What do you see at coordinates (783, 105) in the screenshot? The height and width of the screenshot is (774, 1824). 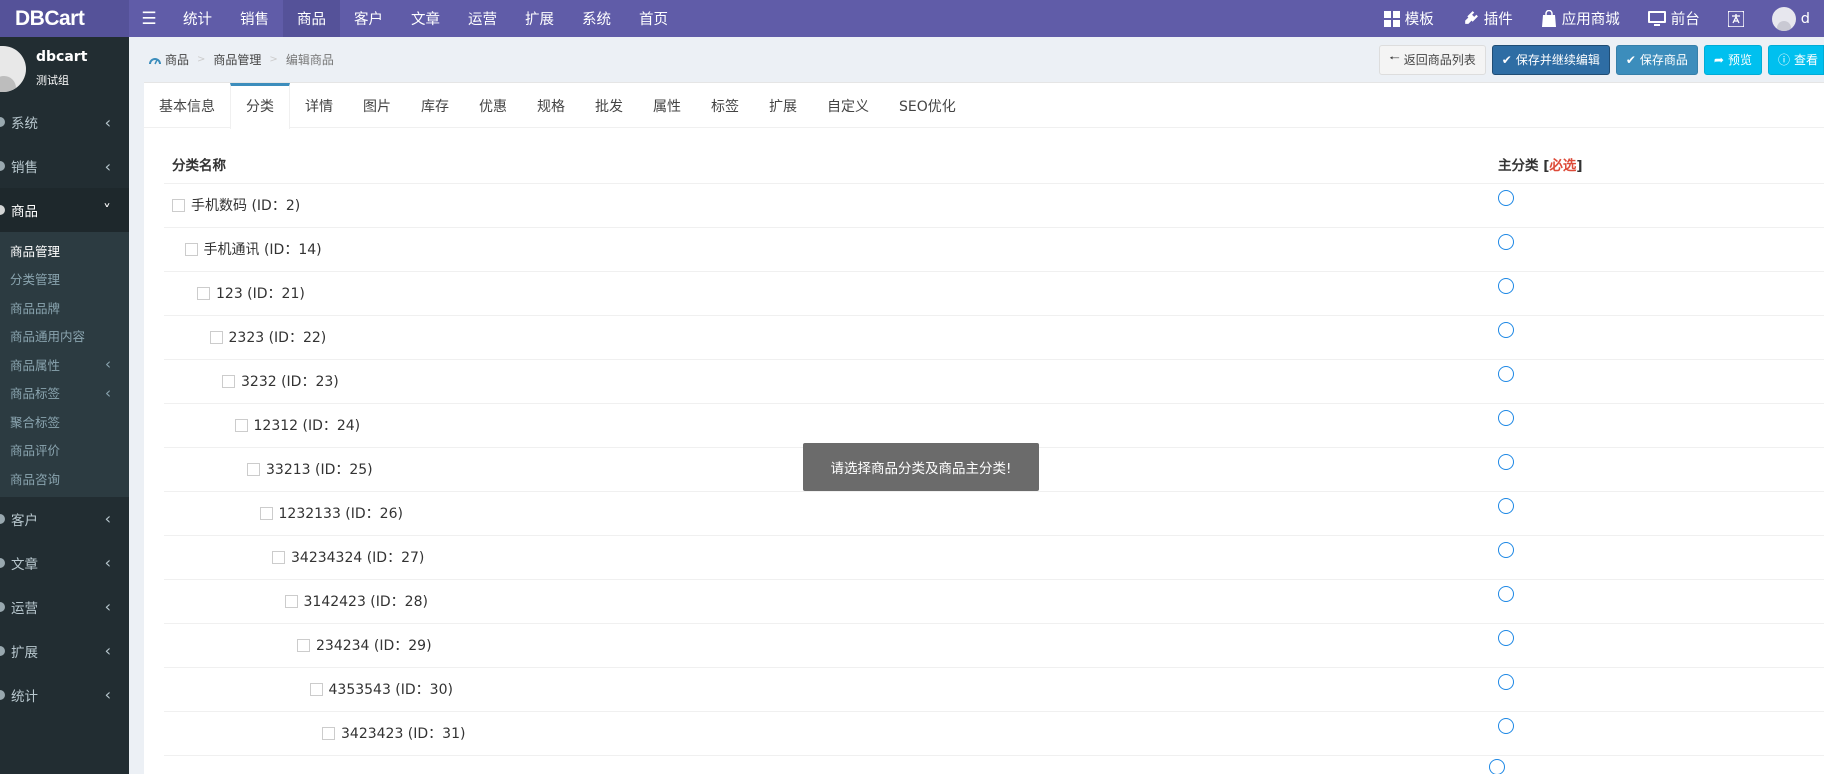 I see `tab-item: 扩展` at bounding box center [783, 105].